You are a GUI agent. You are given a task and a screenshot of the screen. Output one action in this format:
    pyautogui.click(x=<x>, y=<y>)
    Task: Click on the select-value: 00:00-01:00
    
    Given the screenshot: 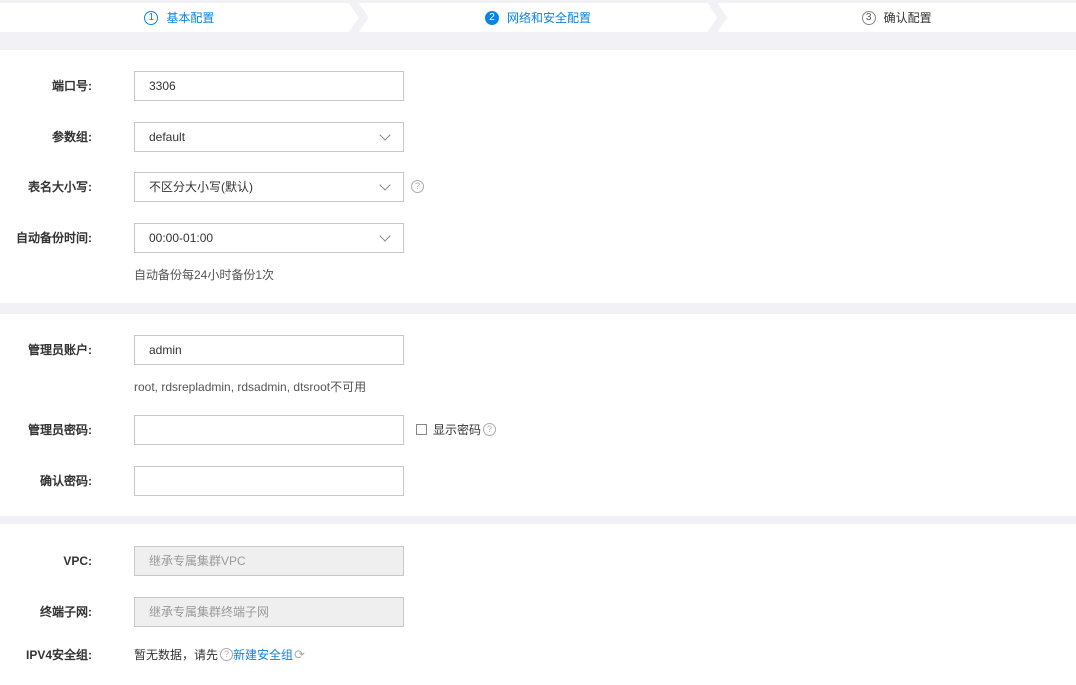 What is the action you would take?
    pyautogui.click(x=181, y=238)
    